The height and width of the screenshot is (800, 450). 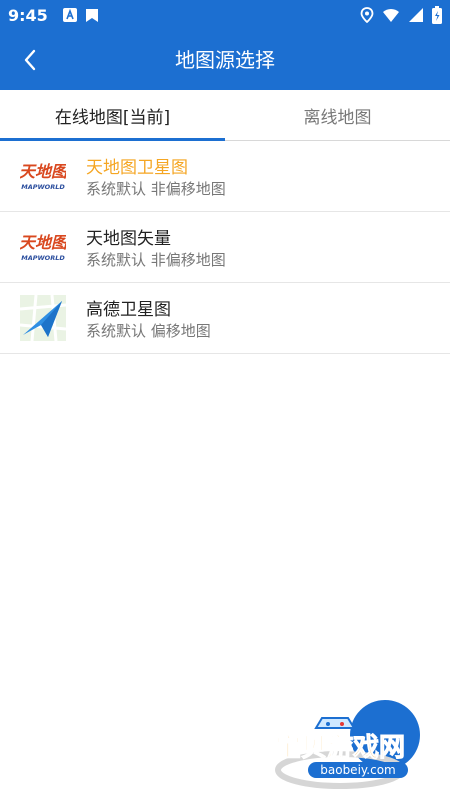 What do you see at coordinates (128, 239) in the screenshot?
I see `list-item-title: 天地图矢量` at bounding box center [128, 239].